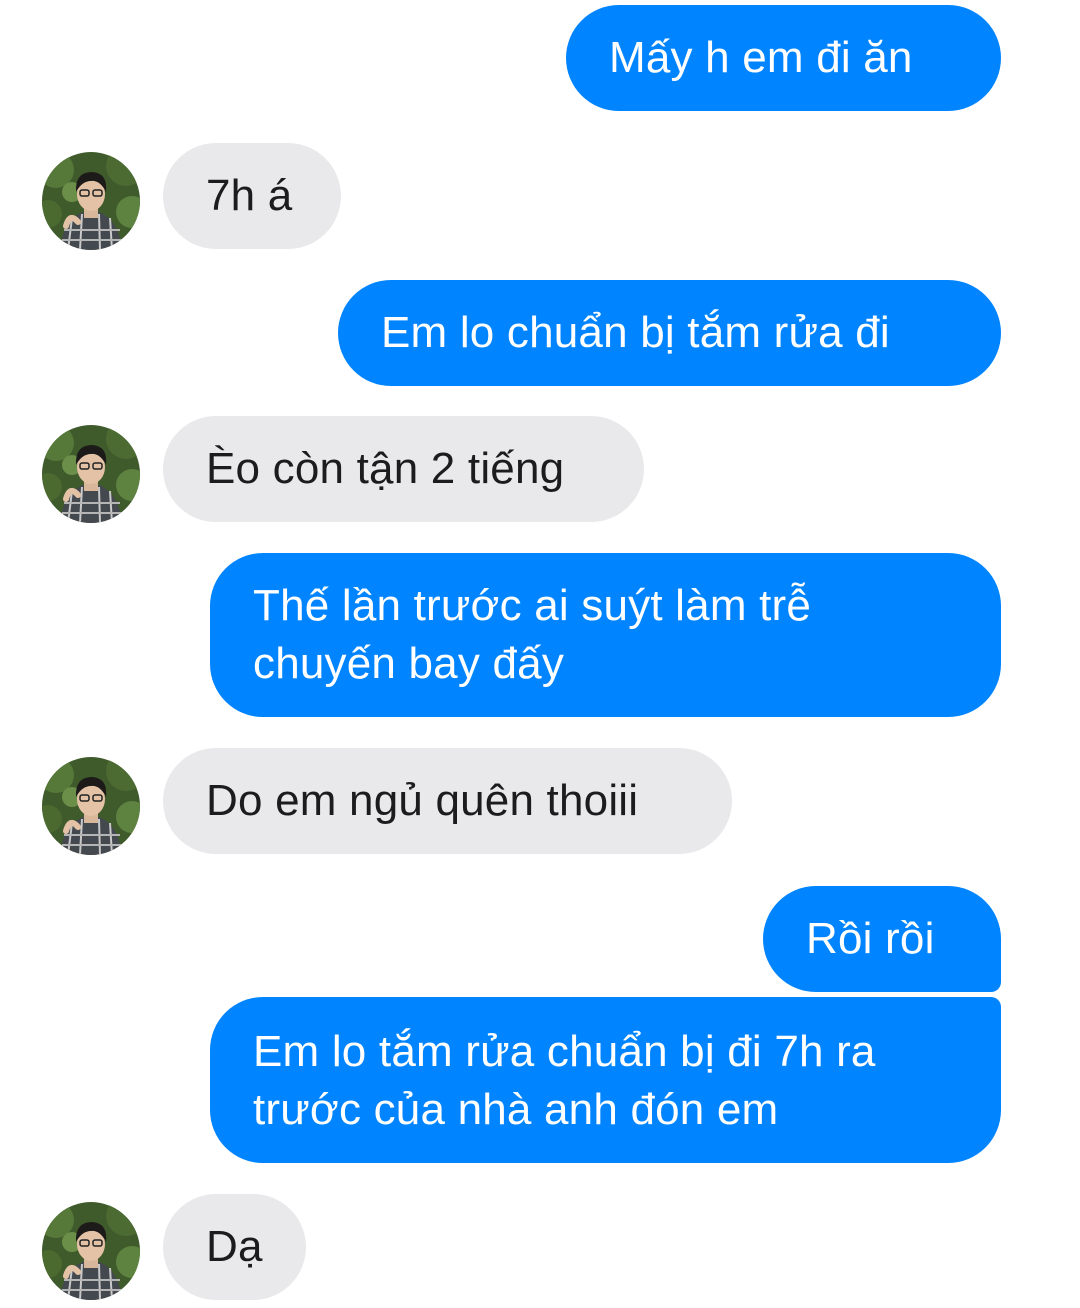 Image resolution: width=1080 pixels, height=1308 pixels. I want to click on message-bubble-incoming: Èo còn tận 2 tiếng, so click(403, 469).